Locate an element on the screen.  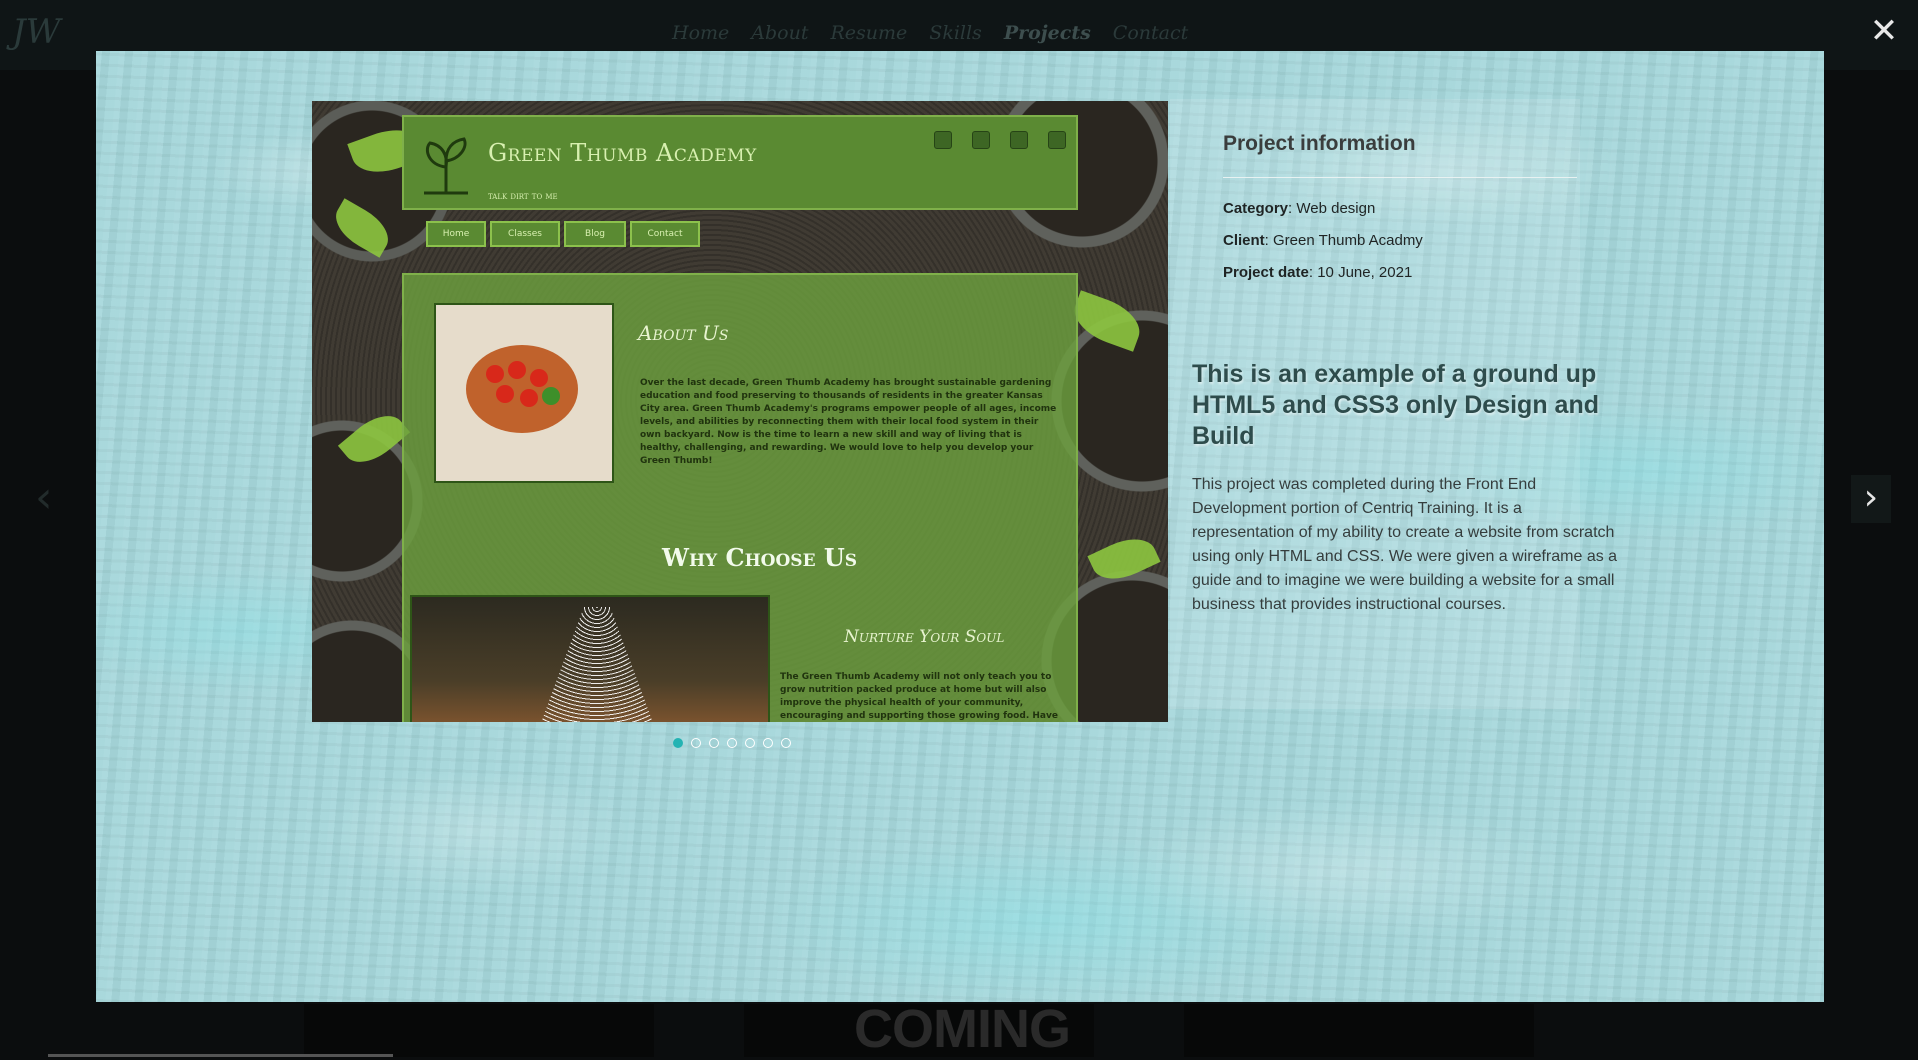
facebook-icon is located at coordinates (943, 140).